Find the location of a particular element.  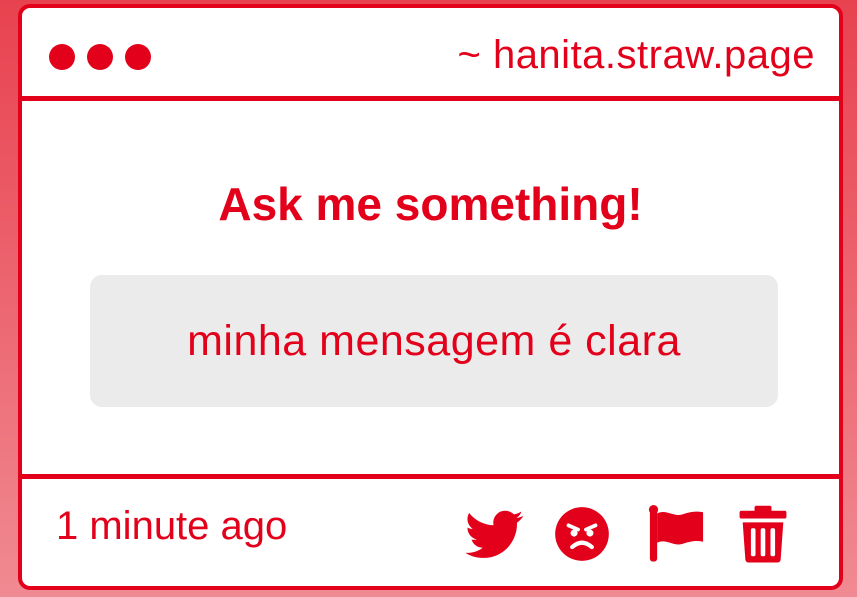

page-url: ~ hanita.straw.page is located at coordinates (636, 55).